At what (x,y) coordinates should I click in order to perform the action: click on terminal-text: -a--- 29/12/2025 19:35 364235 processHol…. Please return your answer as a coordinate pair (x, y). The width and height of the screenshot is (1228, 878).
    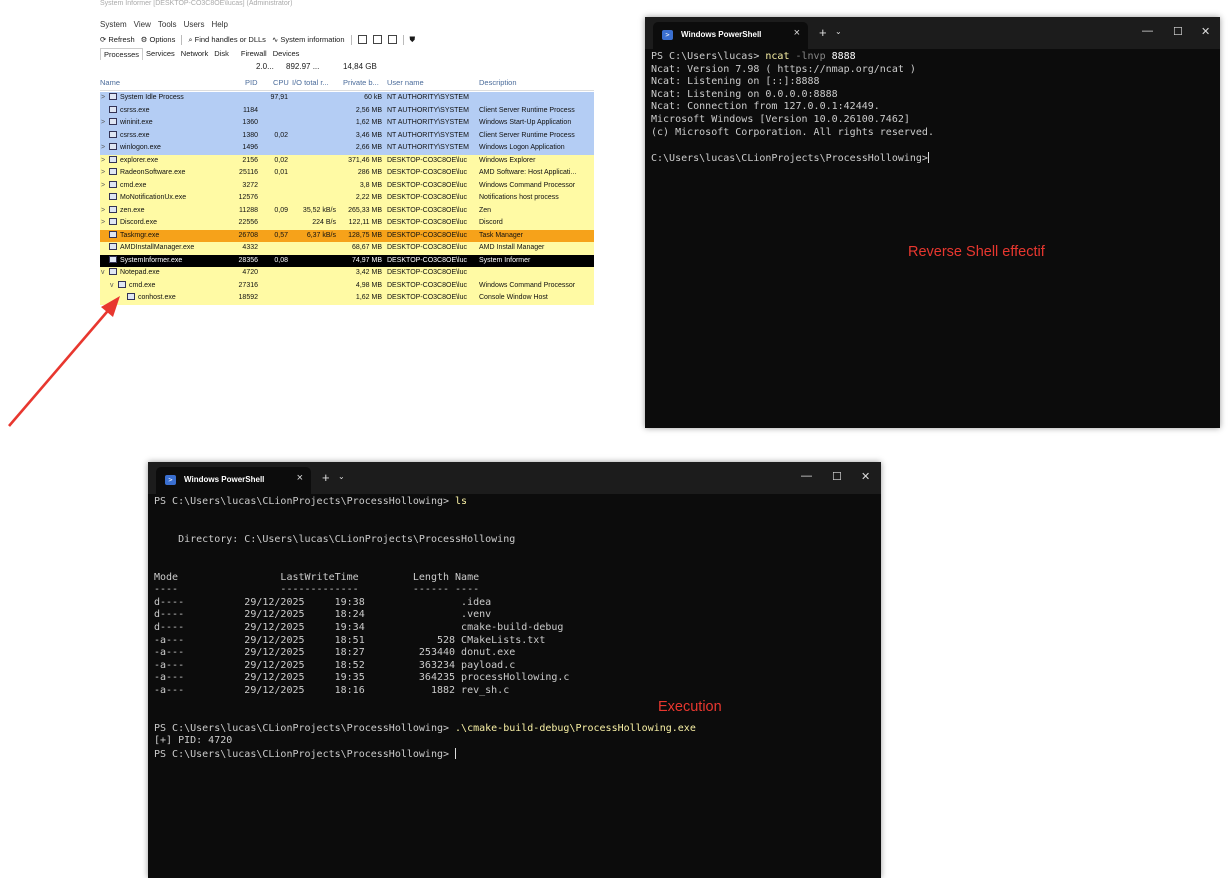
    Looking at the image, I should click on (362, 678).